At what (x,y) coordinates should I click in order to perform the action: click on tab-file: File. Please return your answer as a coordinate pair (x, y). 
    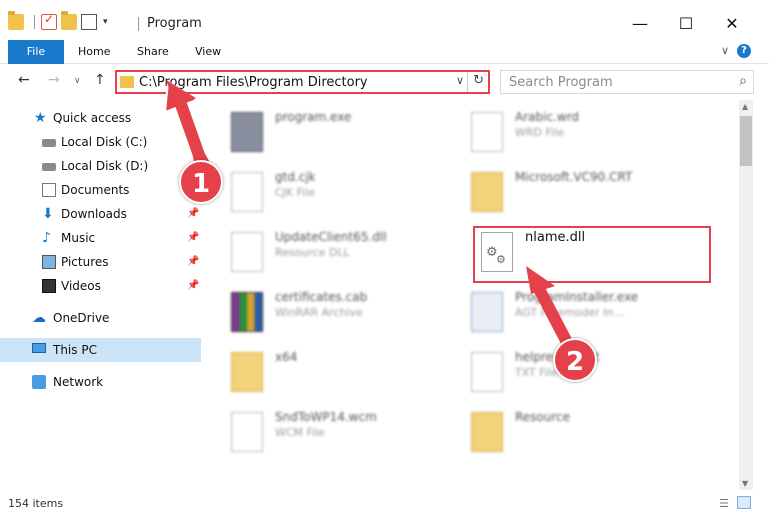
    Looking at the image, I should click on (36, 52).